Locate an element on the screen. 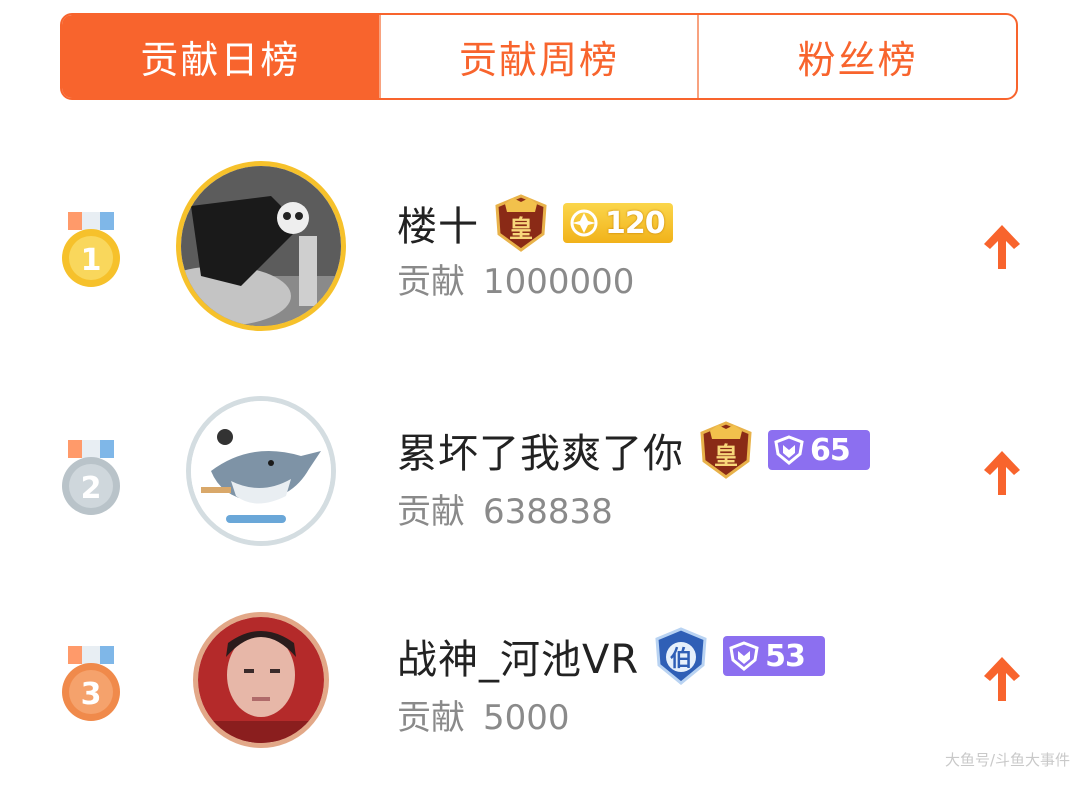 Image resolution: width=1080 pixels, height=790 pixels. crest-icon is located at coordinates (584, 223).